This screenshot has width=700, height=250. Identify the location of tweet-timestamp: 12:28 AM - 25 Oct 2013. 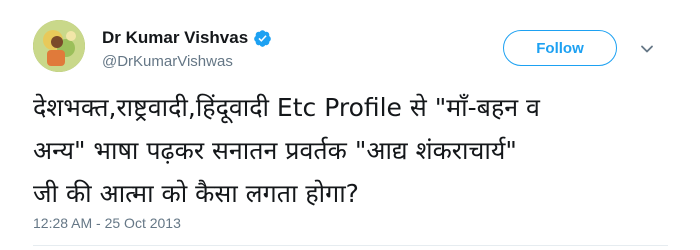
(107, 223).